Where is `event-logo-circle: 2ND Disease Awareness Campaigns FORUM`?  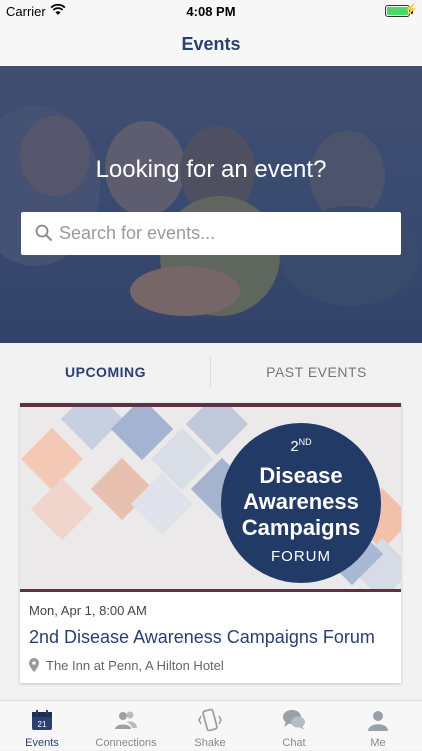 event-logo-circle: 2ND Disease Awareness Campaigns FORUM is located at coordinates (301, 503).